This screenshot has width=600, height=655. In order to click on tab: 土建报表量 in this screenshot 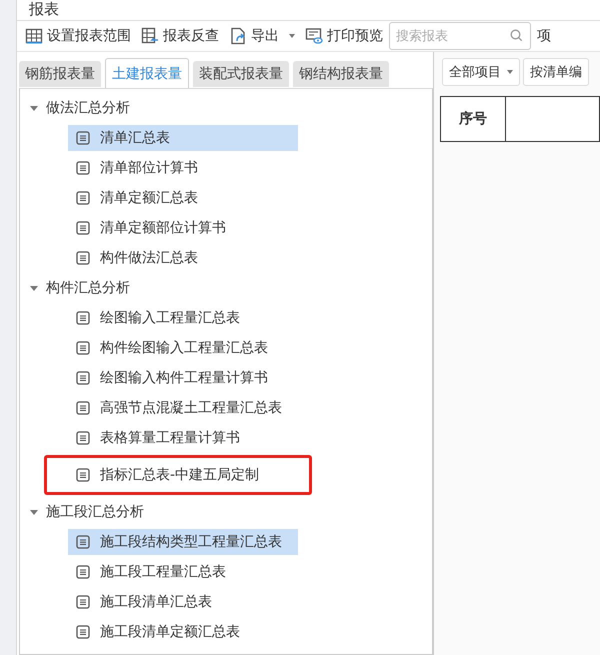, I will do `click(147, 73)`.